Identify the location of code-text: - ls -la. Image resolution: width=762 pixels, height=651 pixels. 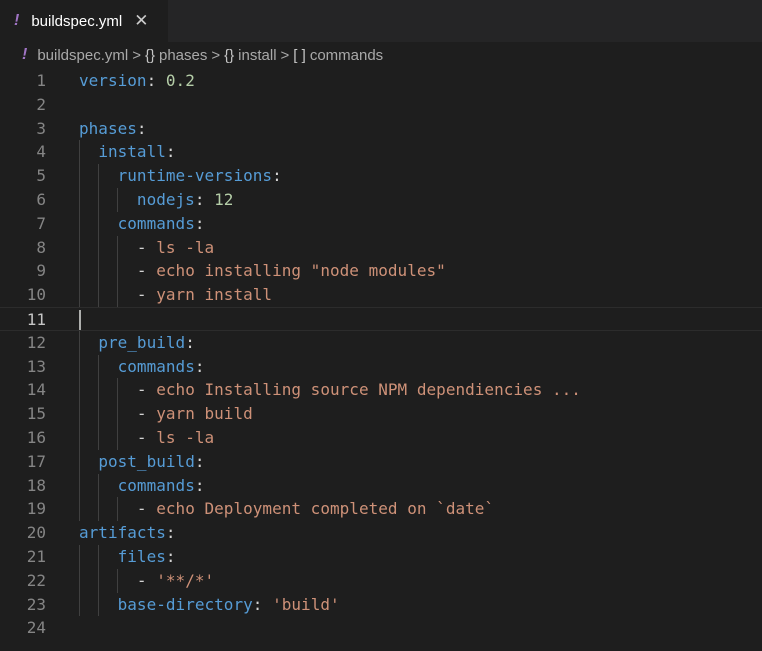
(146, 248).